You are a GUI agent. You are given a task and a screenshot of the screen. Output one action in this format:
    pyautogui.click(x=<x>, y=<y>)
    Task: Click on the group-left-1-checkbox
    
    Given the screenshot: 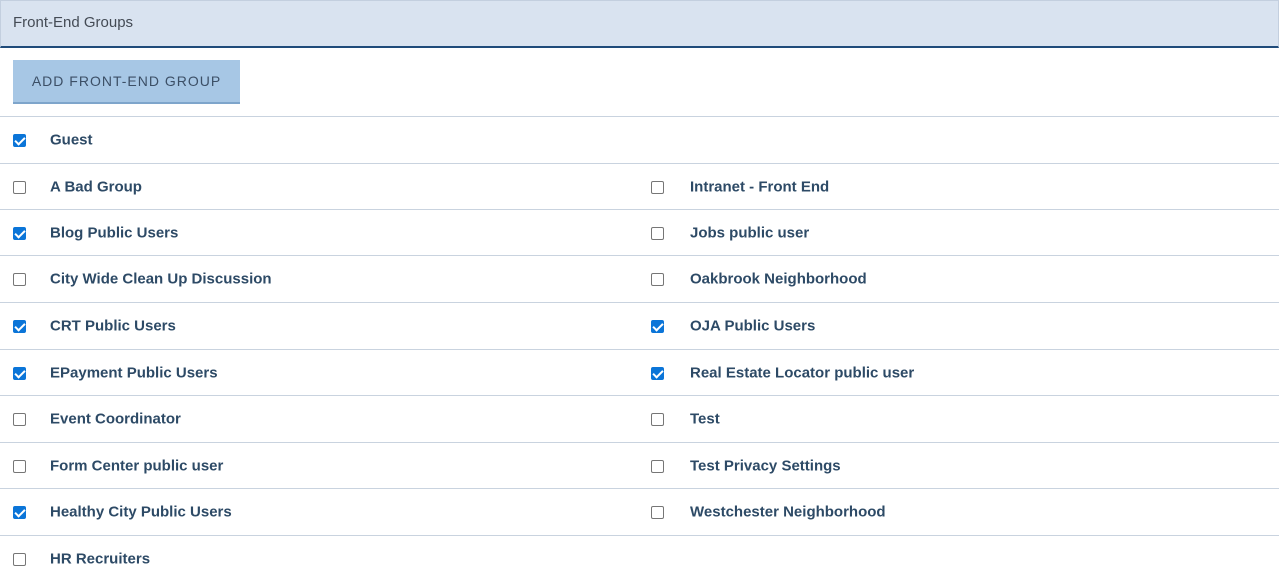 What is the action you would take?
    pyautogui.click(x=19, y=233)
    